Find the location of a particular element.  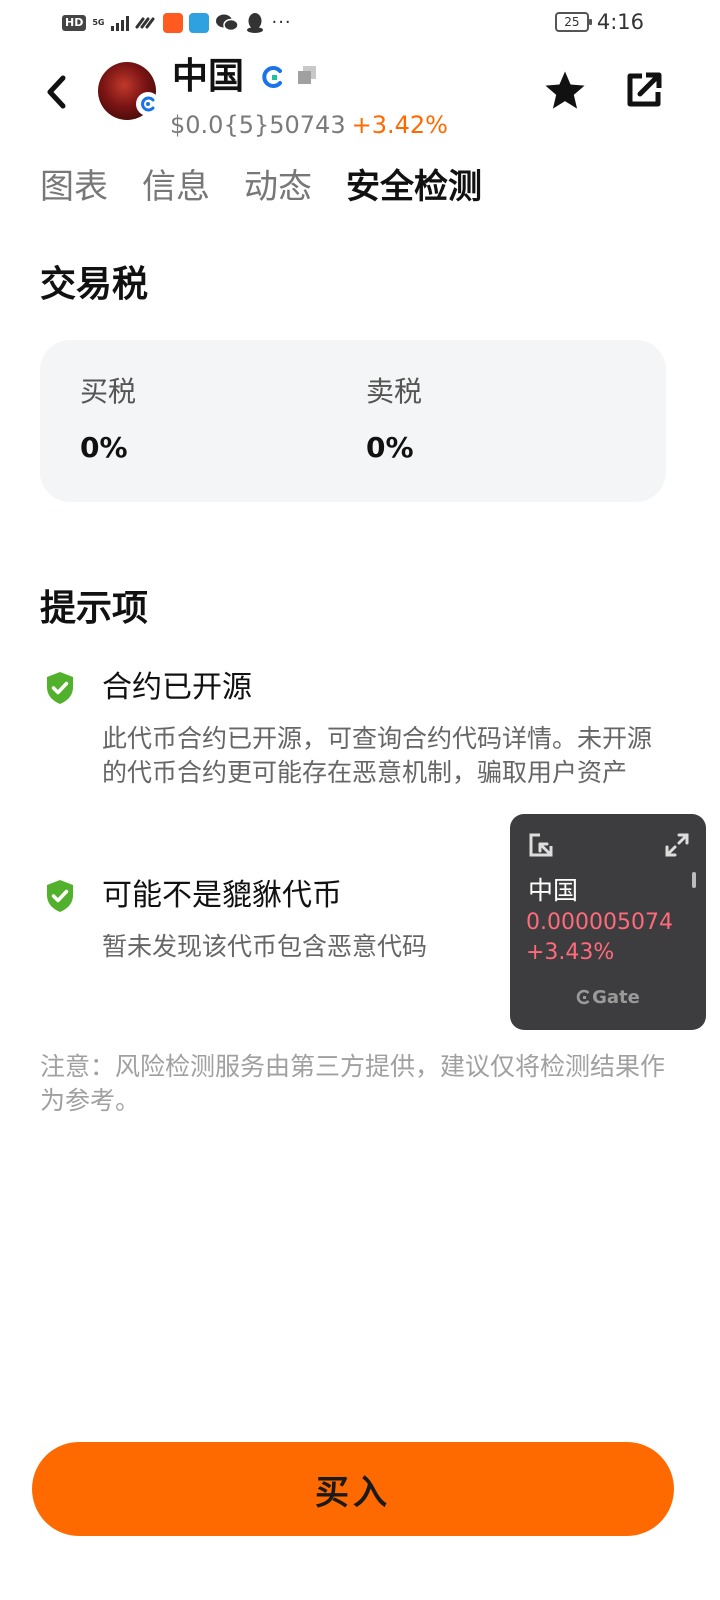

chain-logo-icon is located at coordinates (273, 79).